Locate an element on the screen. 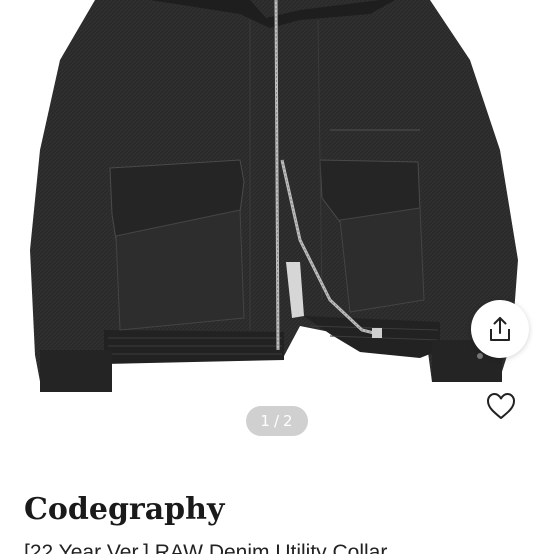  heart-icon is located at coordinates (501, 406).